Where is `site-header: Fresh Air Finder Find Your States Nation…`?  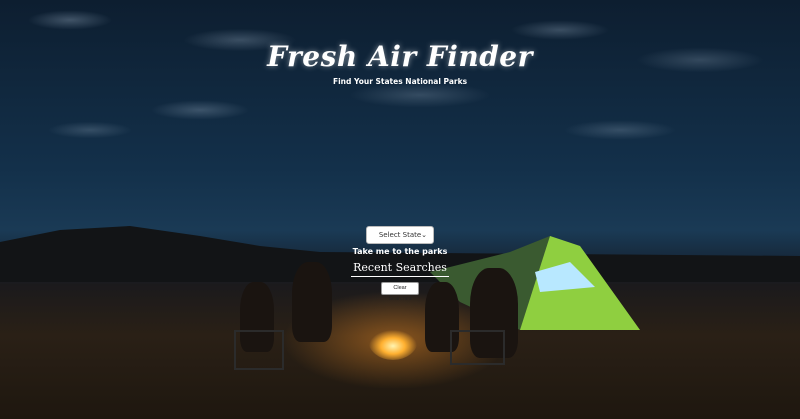 site-header: Fresh Air Finder Find Your States Nation… is located at coordinates (400, 63).